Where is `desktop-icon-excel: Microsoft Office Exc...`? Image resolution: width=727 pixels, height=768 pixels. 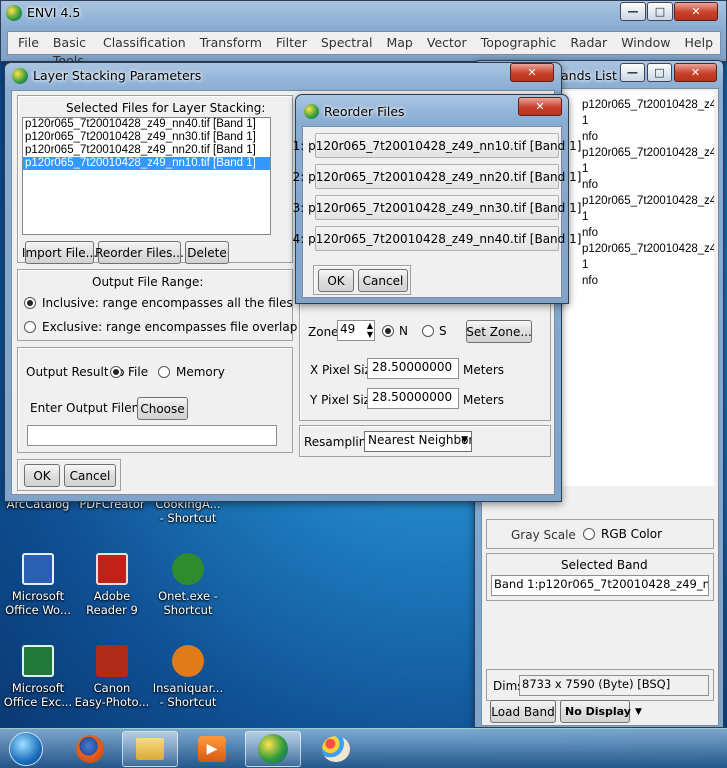
desktop-icon-excel: Microsoft Office Exc... is located at coordinates (38, 677).